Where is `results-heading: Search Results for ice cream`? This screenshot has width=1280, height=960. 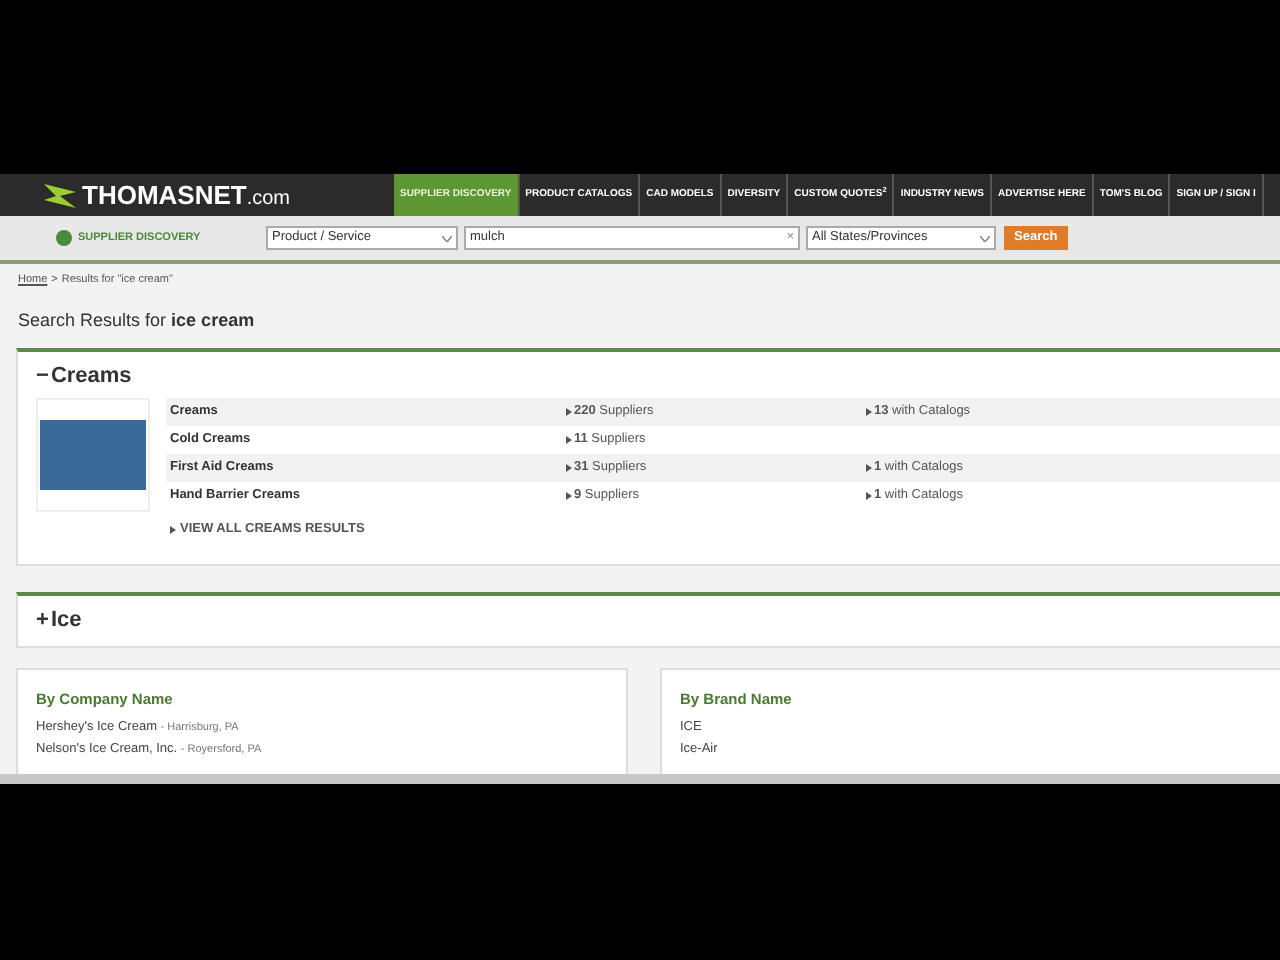
results-heading: Search Results for ice cream is located at coordinates (136, 321).